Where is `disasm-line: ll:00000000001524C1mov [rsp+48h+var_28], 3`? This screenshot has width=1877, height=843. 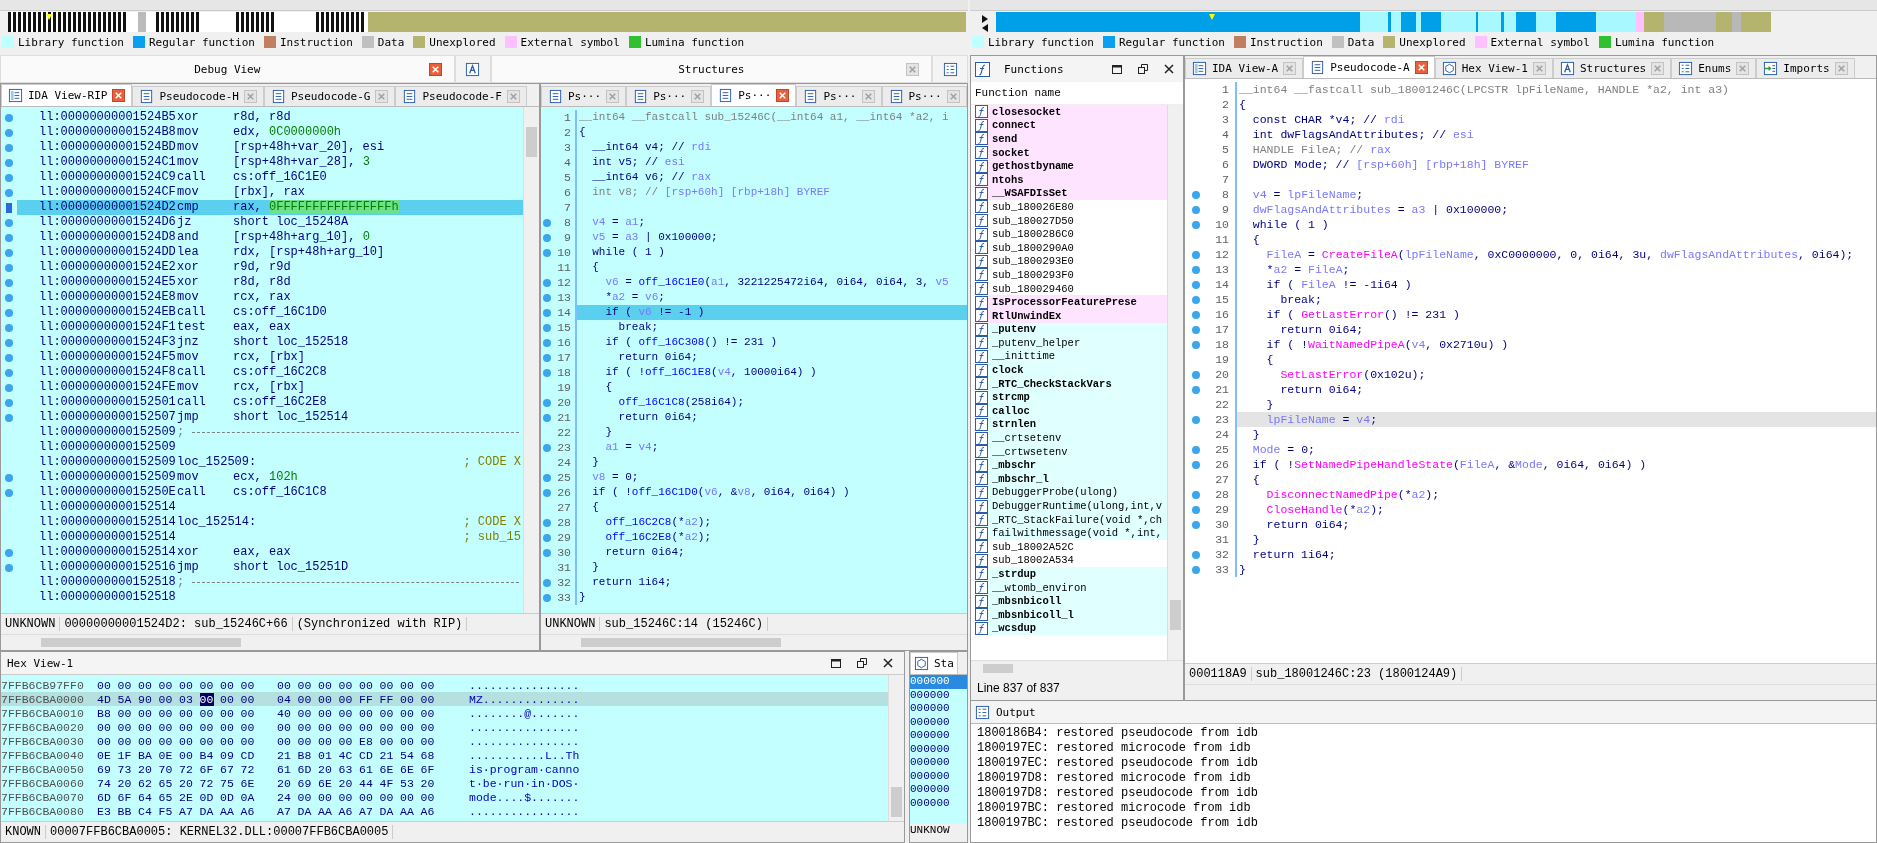 disasm-line: ll:00000000001524C1mov [rsp+48h+var_28], 3 is located at coordinates (204, 162).